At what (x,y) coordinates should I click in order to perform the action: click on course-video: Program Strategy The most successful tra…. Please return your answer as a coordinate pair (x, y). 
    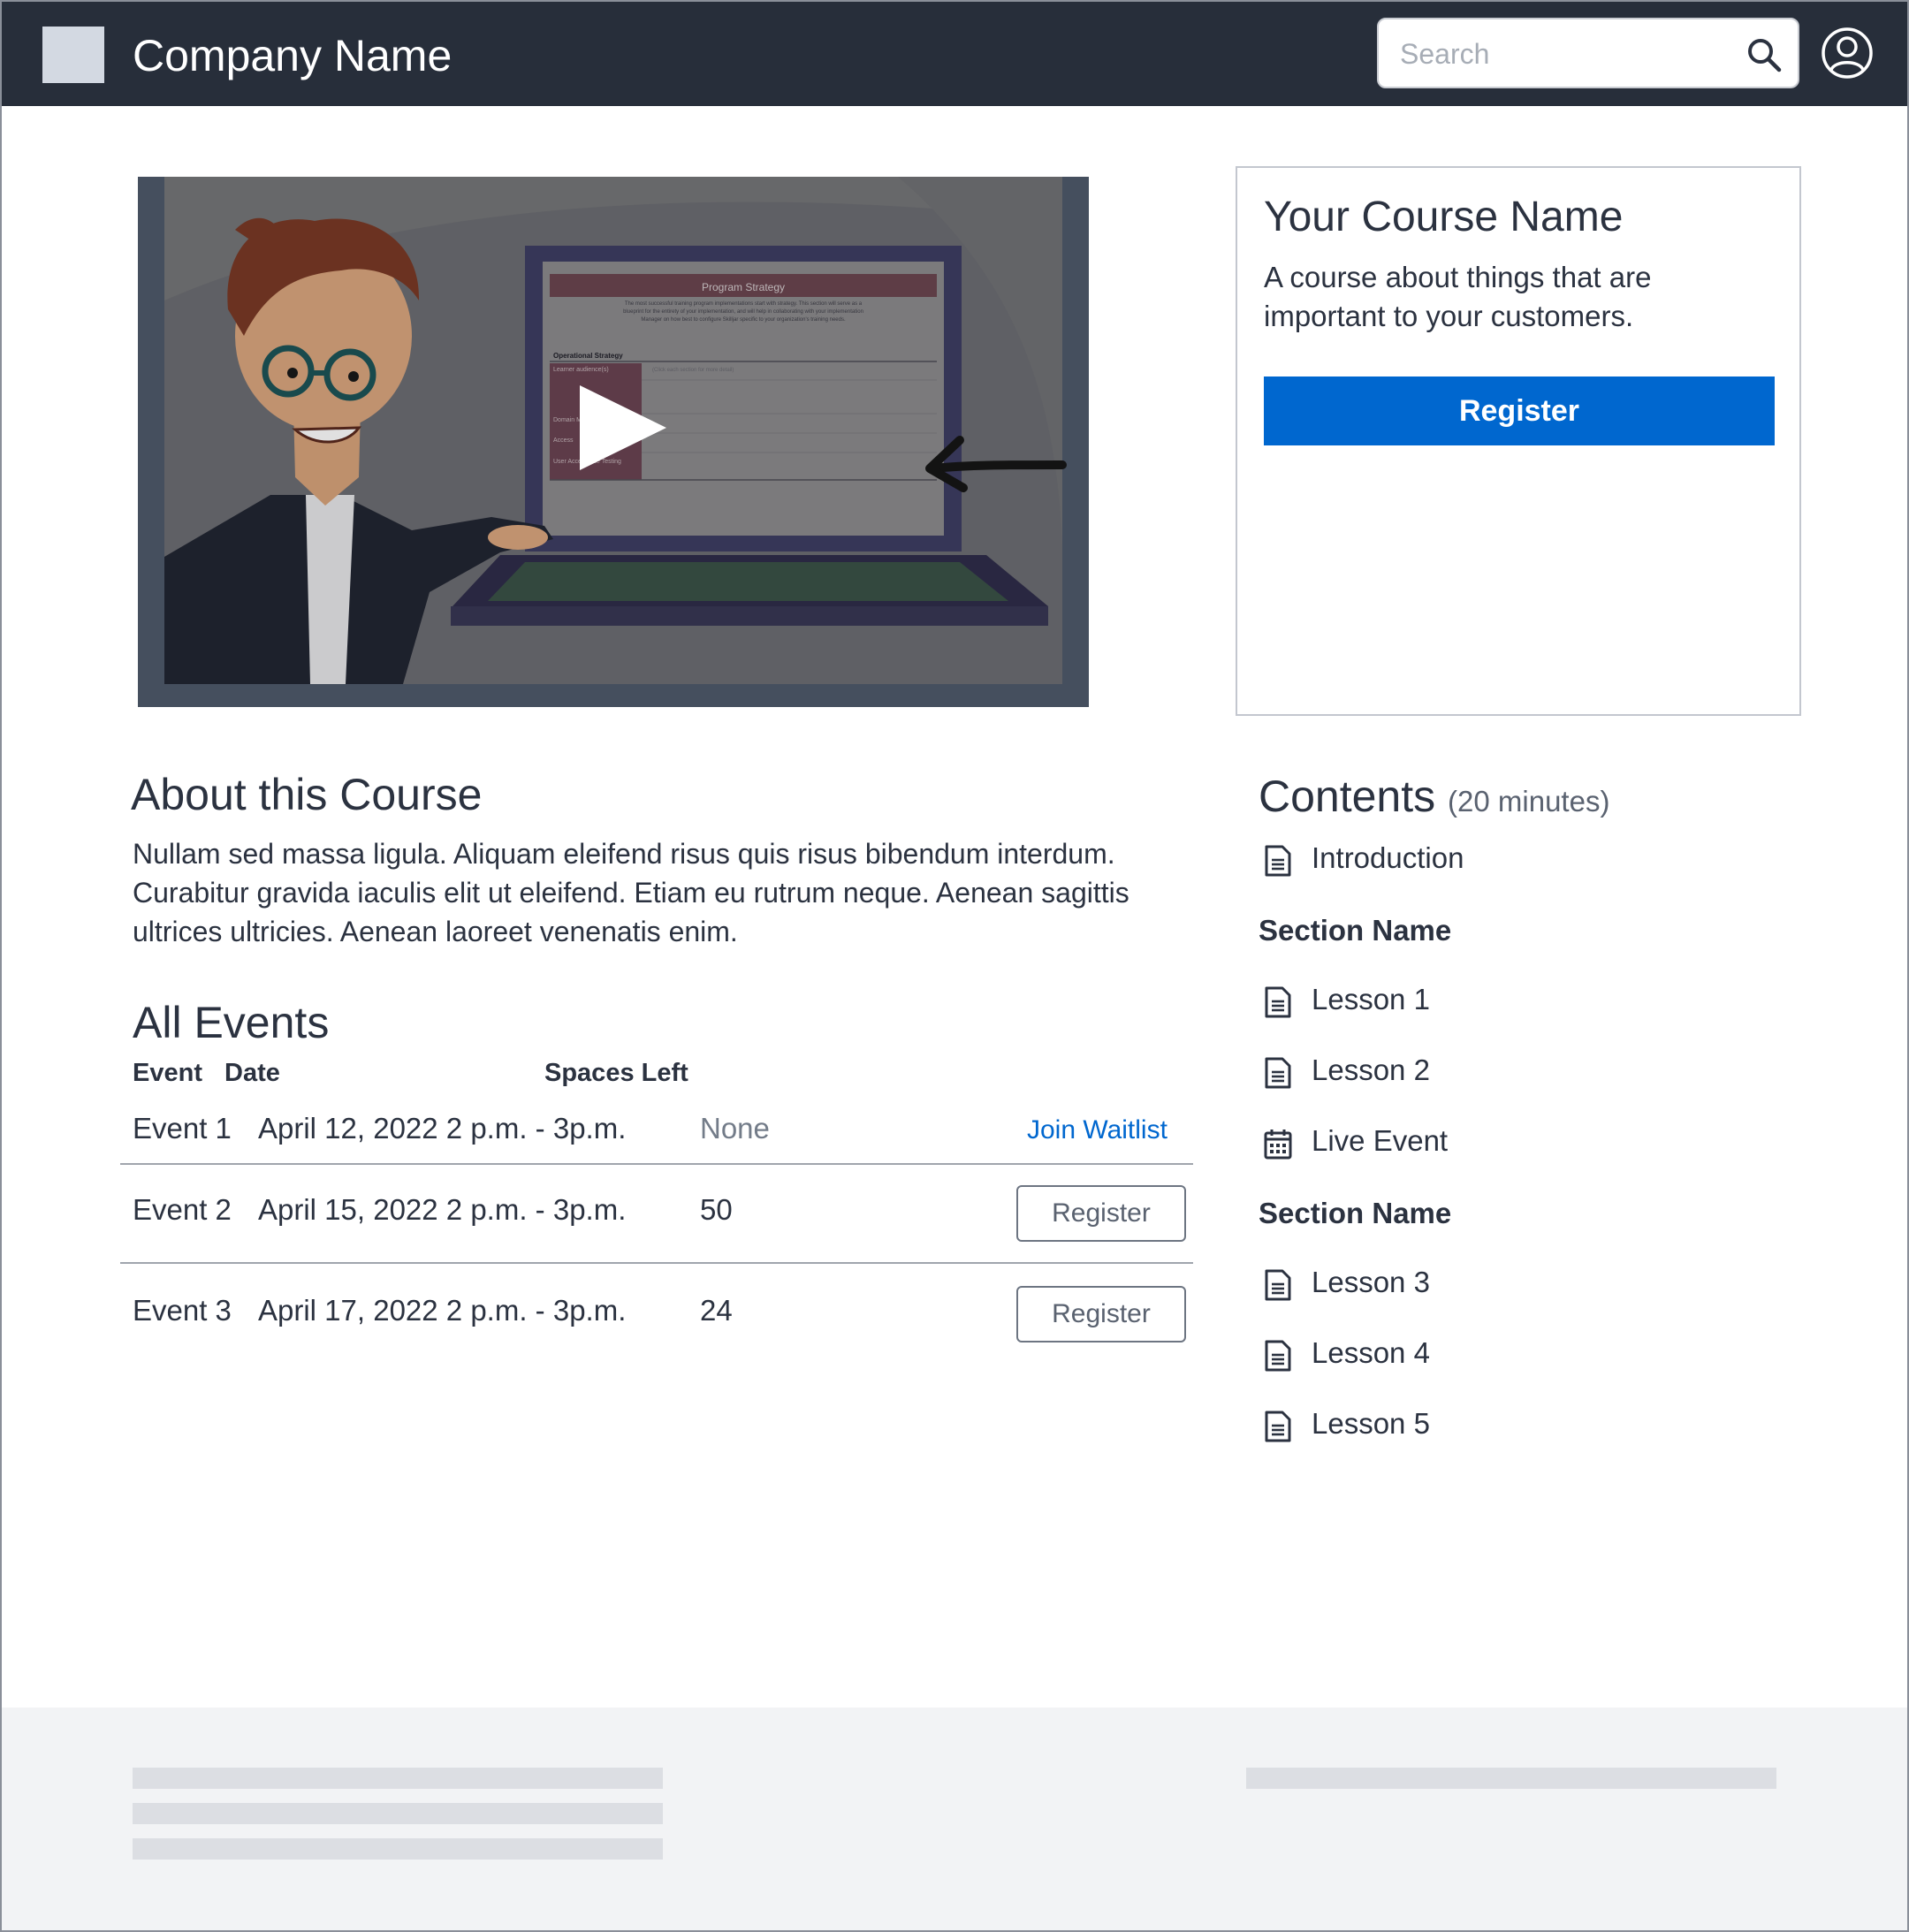
    Looking at the image, I should click on (613, 442).